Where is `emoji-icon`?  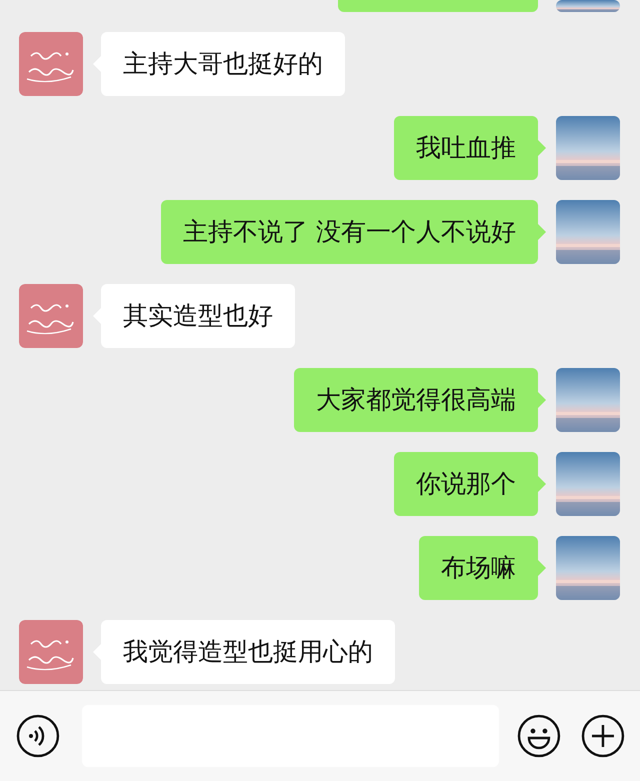
emoji-icon is located at coordinates (539, 736).